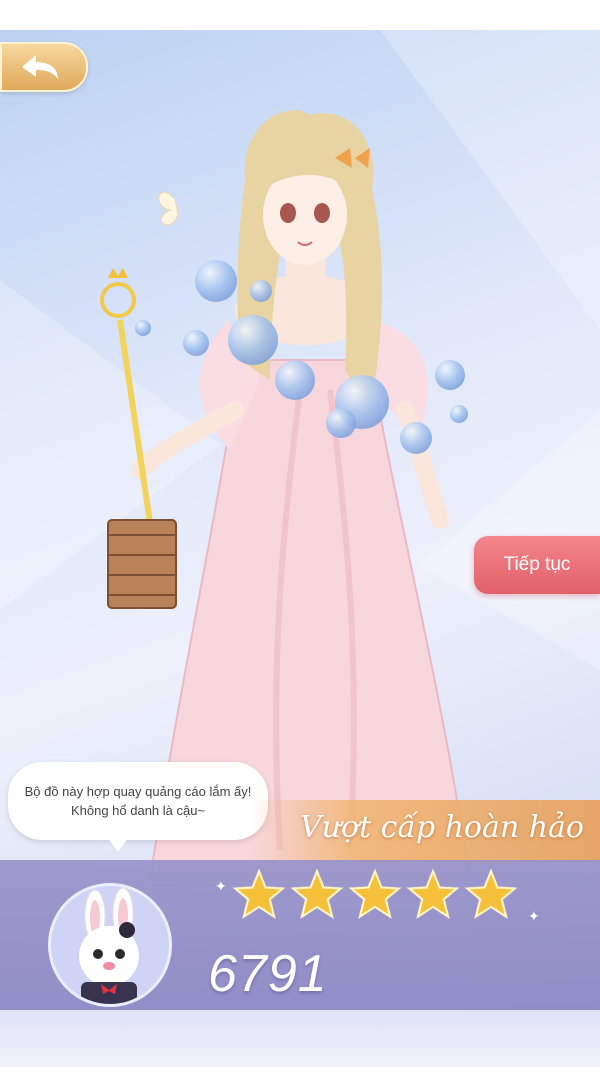 The height and width of the screenshot is (1067, 600). I want to click on rating-stars, so click(375, 895).